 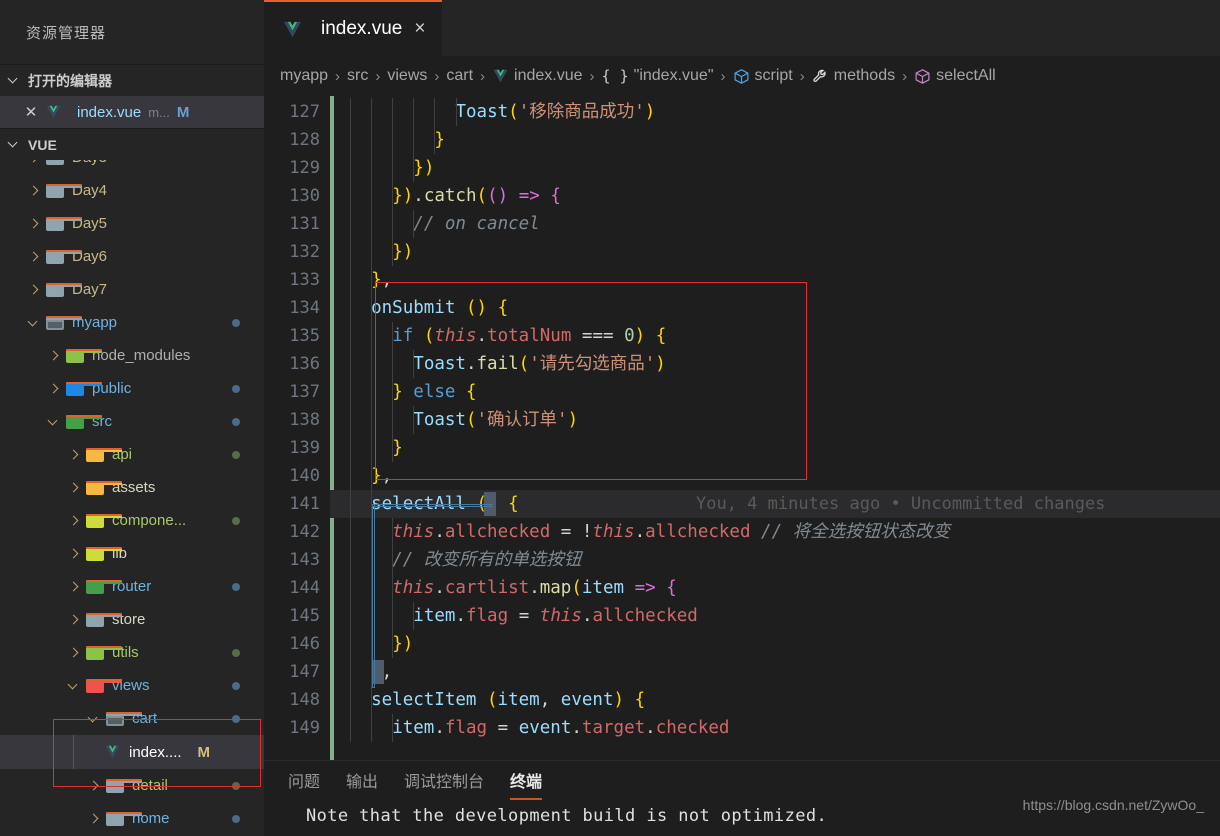 I want to click on code-line: if (this.totalNum === 0) {, so click(x=785, y=336).